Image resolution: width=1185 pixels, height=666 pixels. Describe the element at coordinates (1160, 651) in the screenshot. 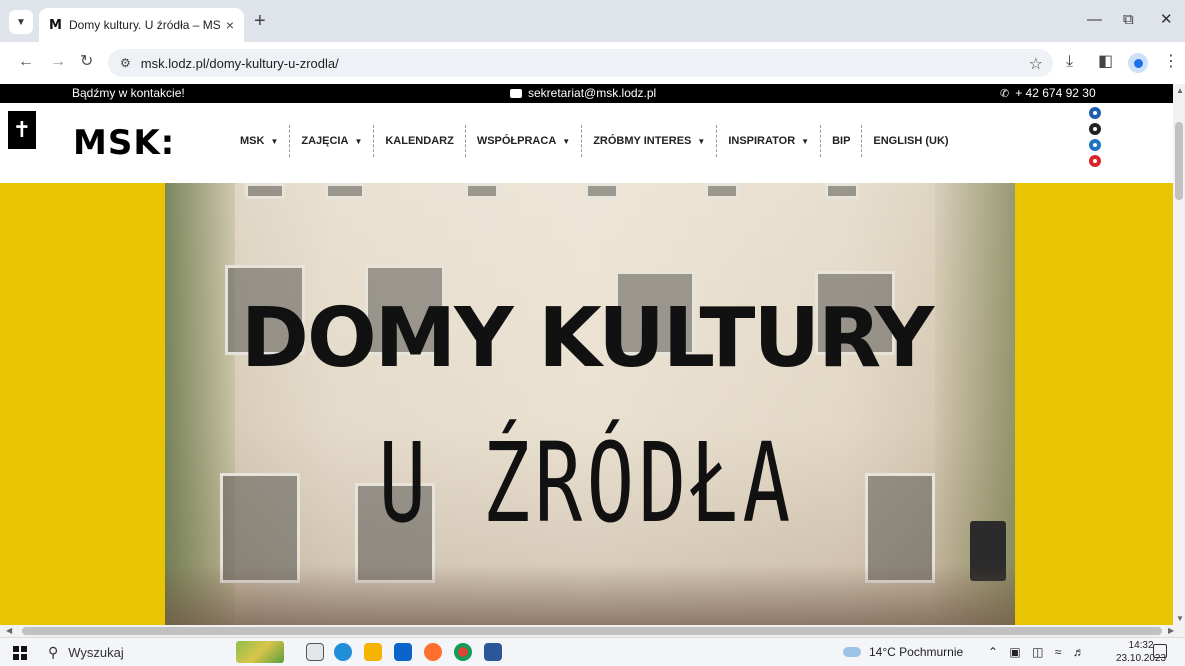

I see `notification-icon` at that location.